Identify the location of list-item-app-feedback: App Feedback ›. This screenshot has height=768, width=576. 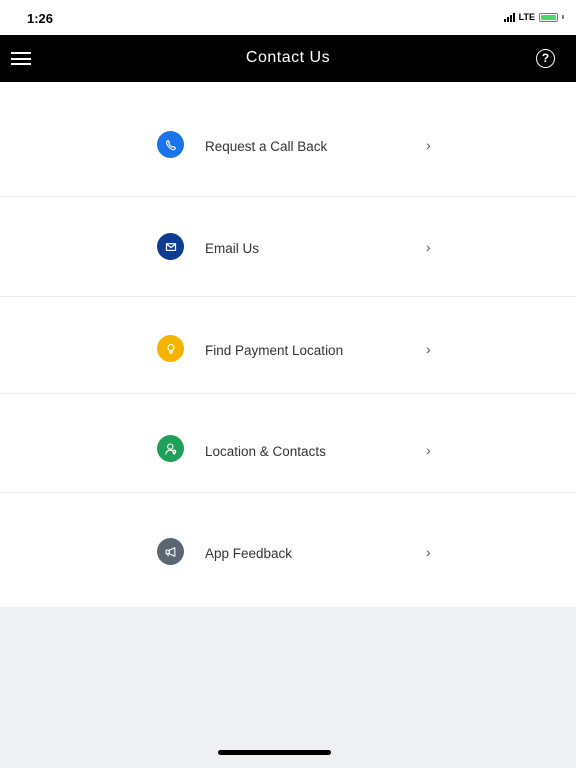
(288, 550).